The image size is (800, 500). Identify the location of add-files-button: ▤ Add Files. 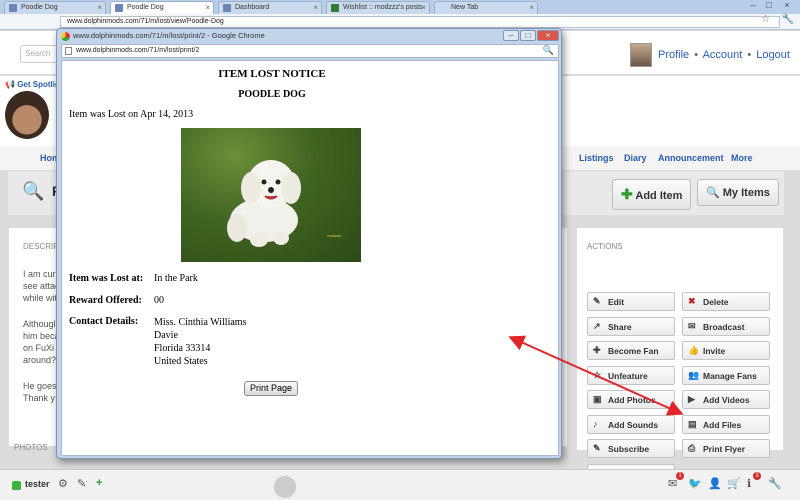
(726, 424).